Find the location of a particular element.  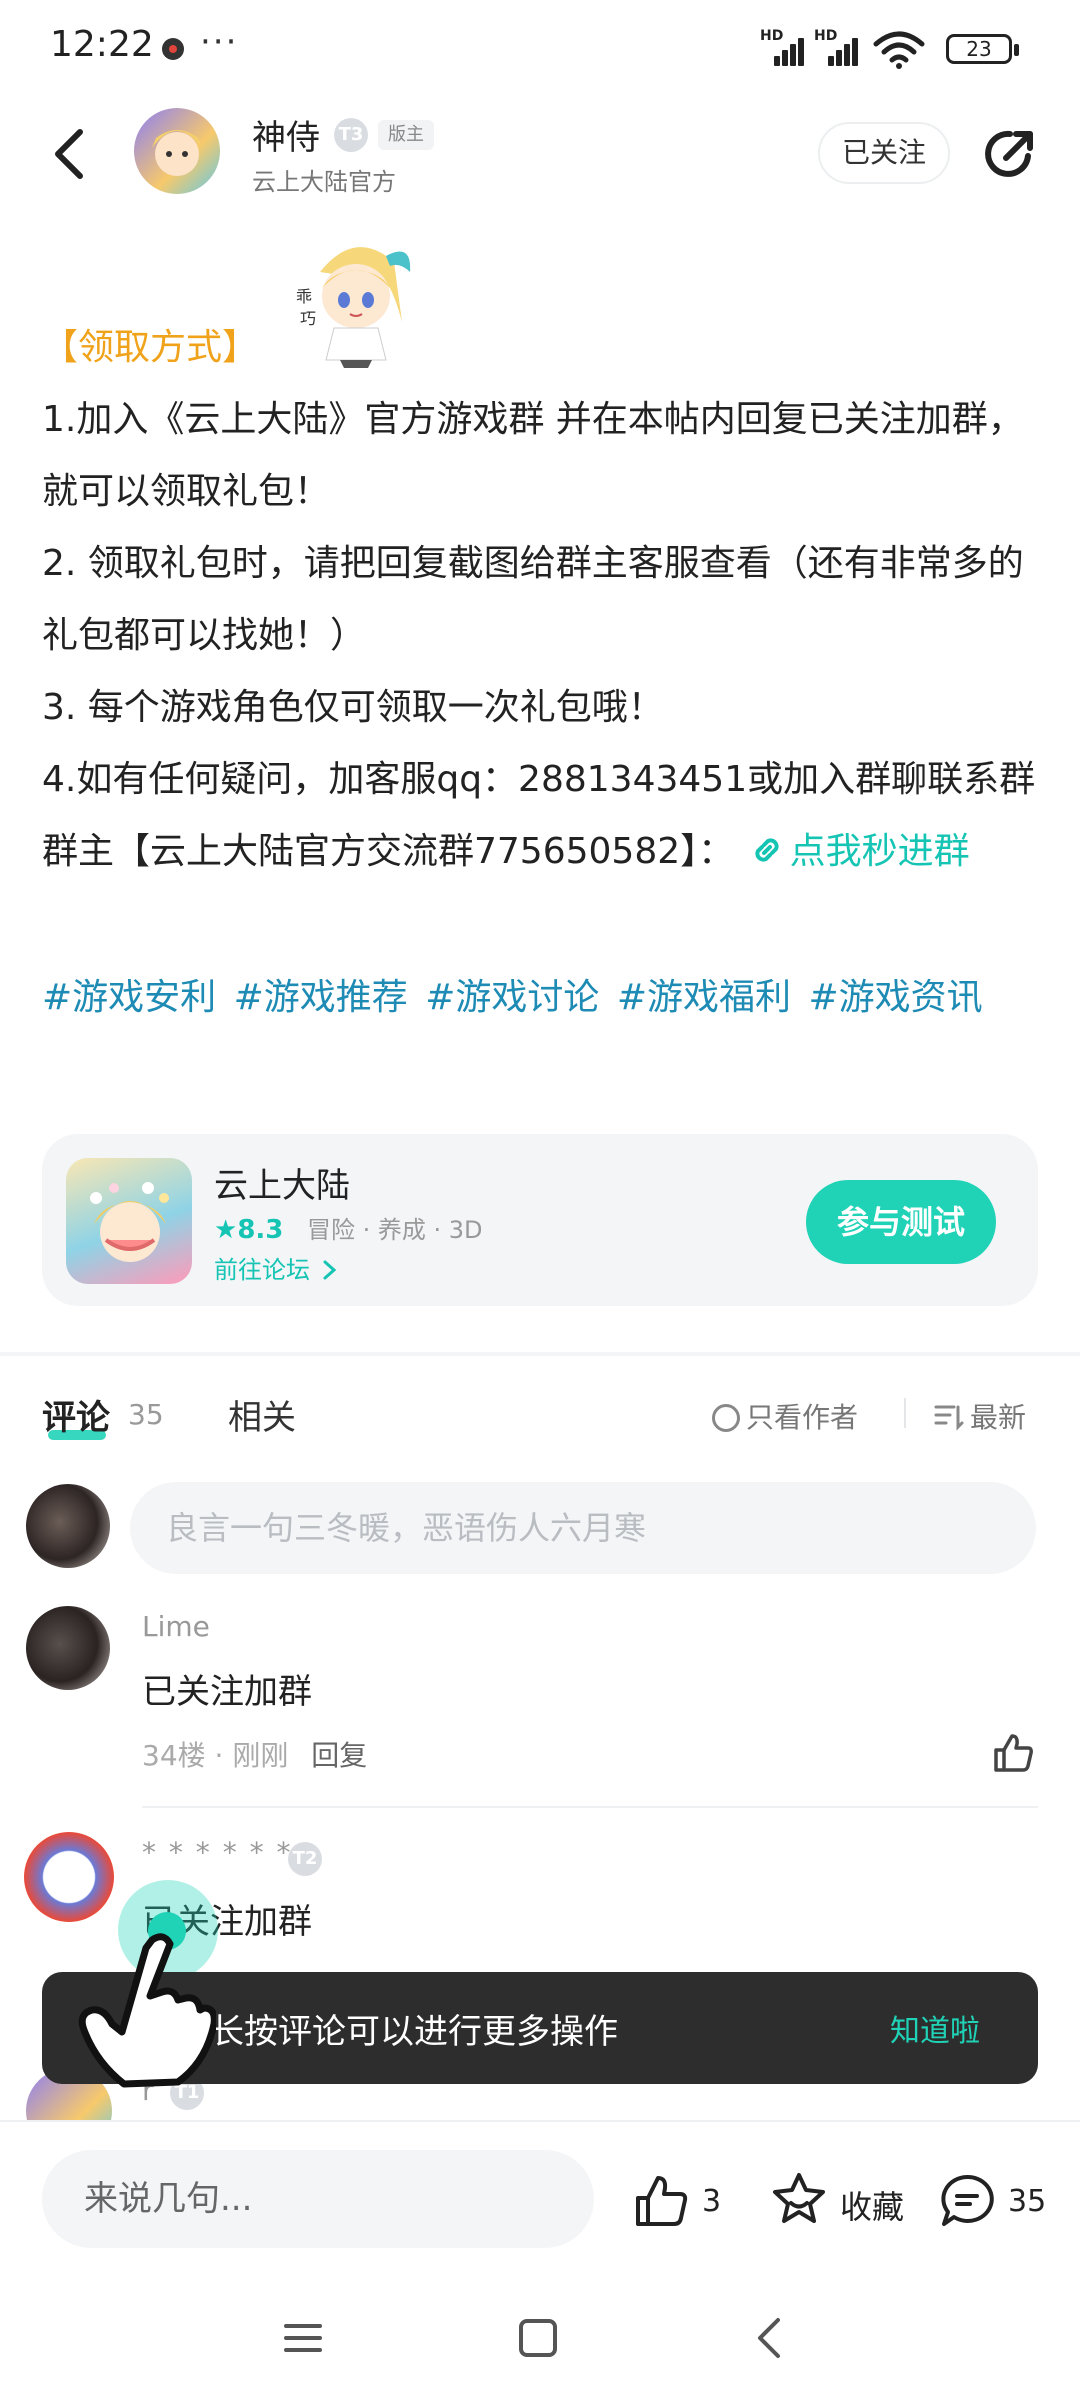

comment-floor-time: 34楼 · 刚刚 is located at coordinates (215, 1755).